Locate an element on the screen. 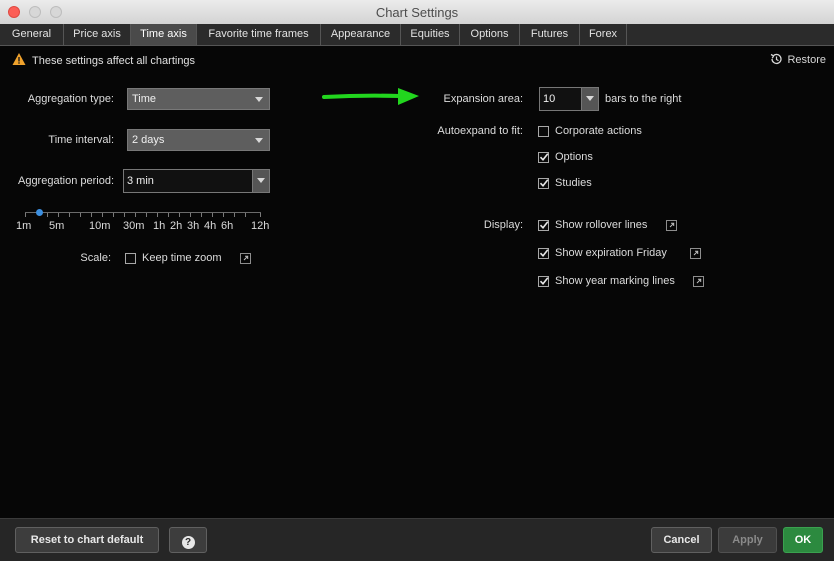 This screenshot has width=834, height=561. aggregation-type-label: Aggregation type: is located at coordinates (70, 99).